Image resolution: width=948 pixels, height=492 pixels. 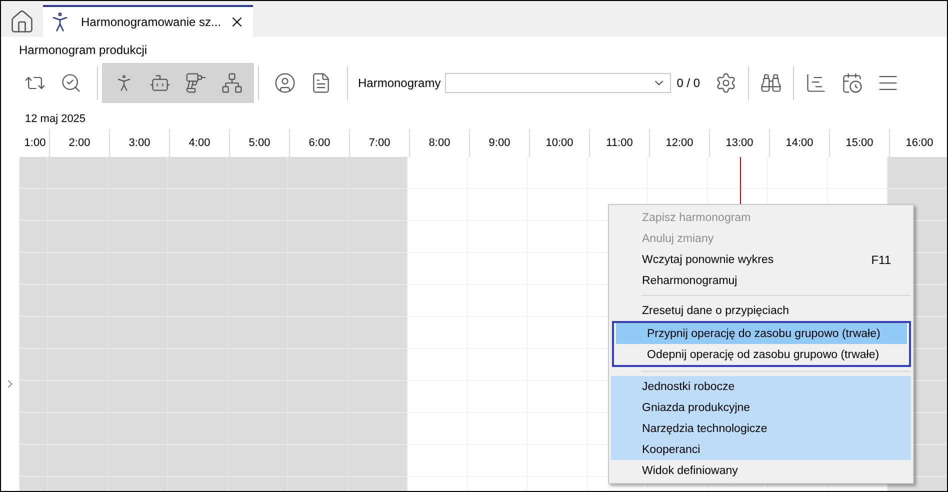 I want to click on document-icon, so click(x=321, y=83).